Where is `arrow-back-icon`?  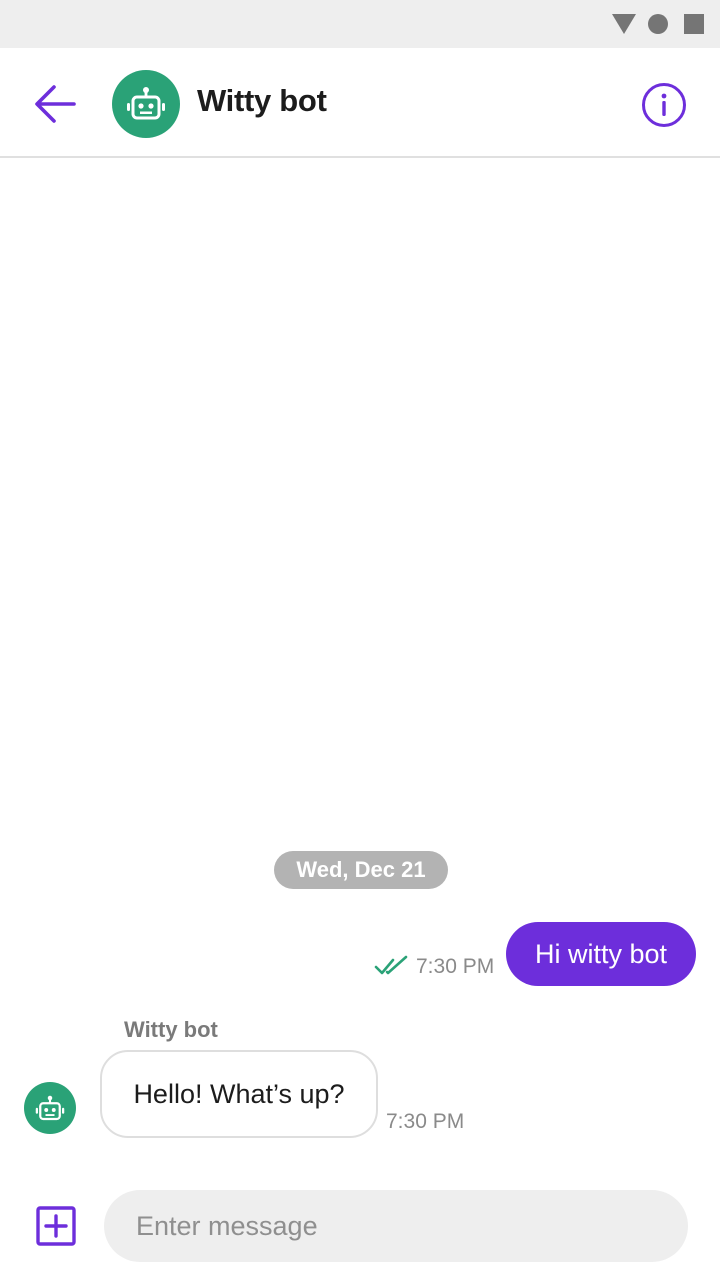 arrow-back-icon is located at coordinates (55, 104).